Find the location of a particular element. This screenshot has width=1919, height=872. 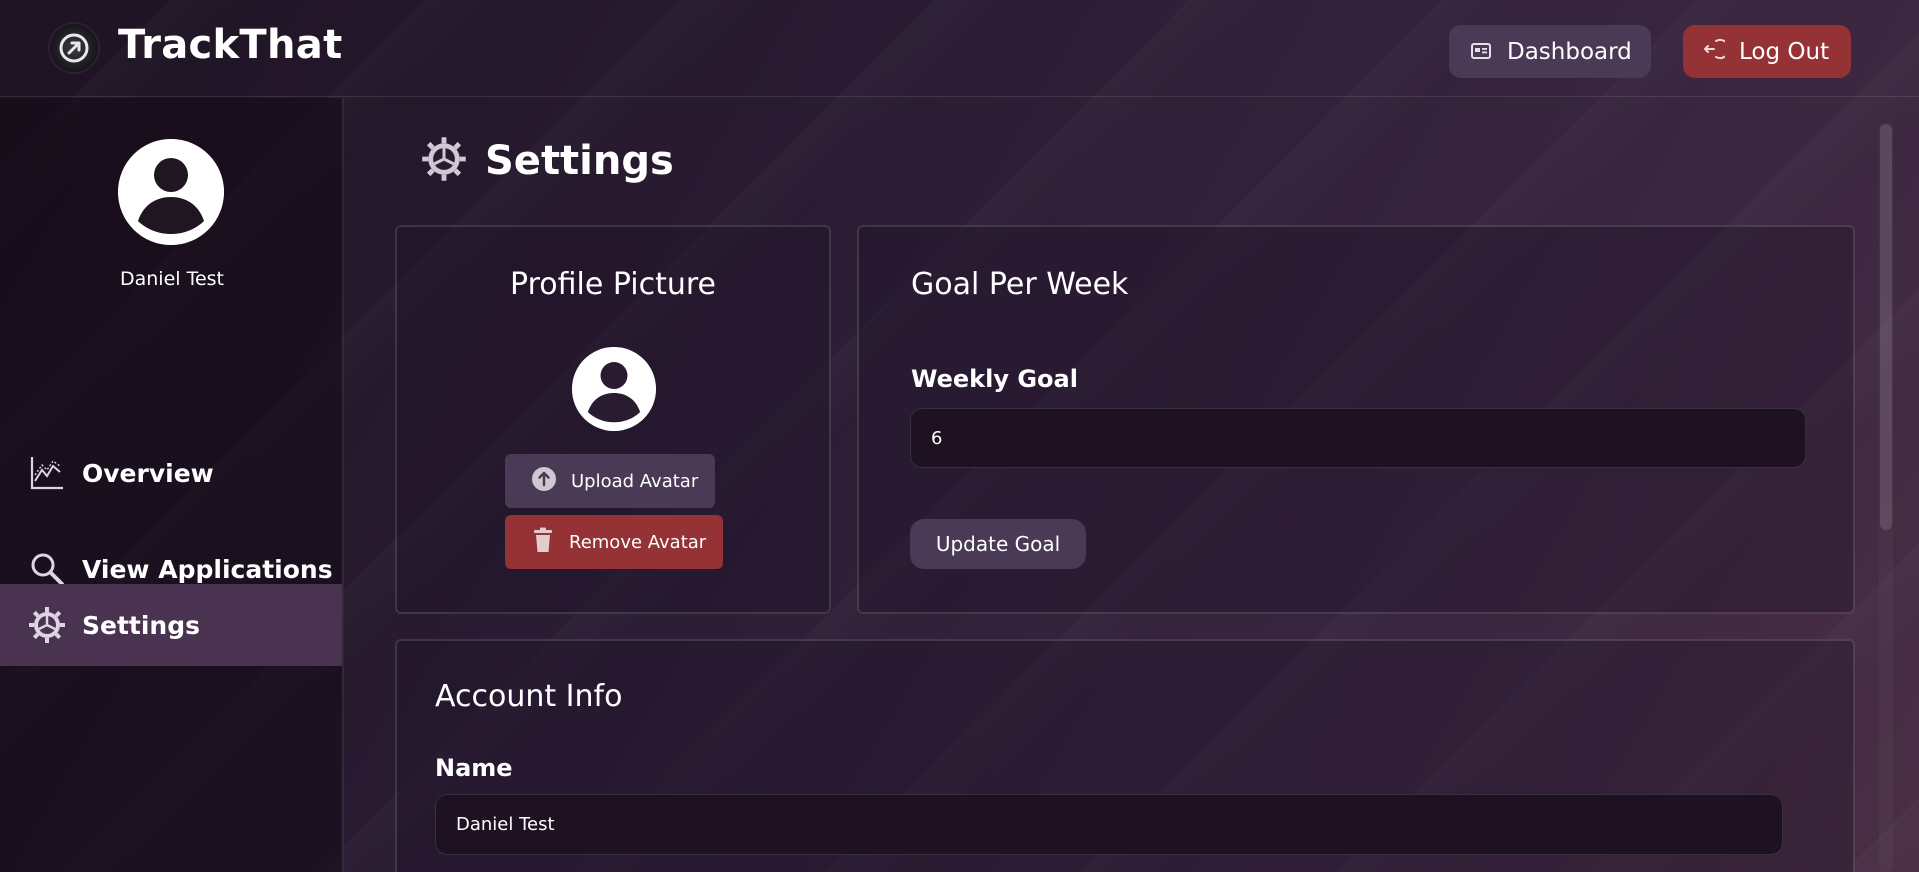

name-label: Name is located at coordinates (474, 768).